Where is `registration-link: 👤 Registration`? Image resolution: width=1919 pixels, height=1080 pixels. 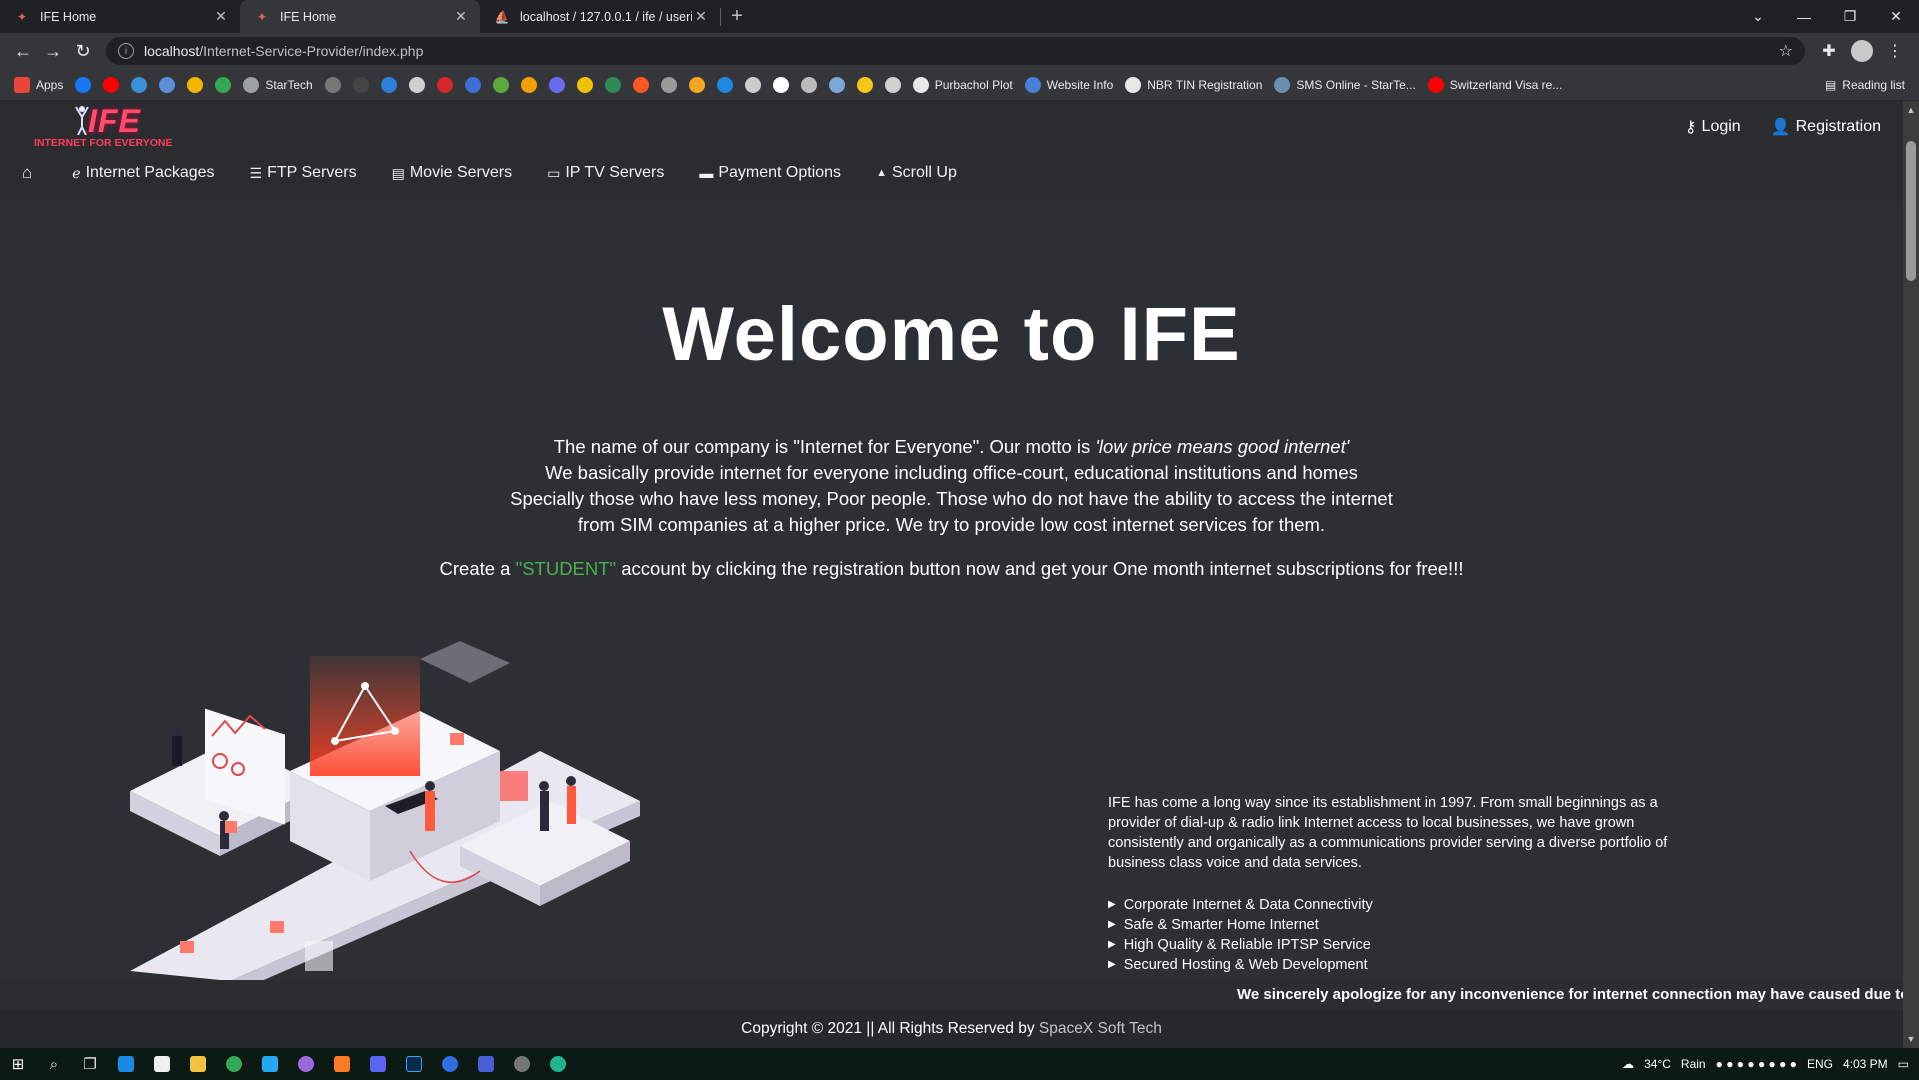 registration-link: 👤 Registration is located at coordinates (1826, 127).